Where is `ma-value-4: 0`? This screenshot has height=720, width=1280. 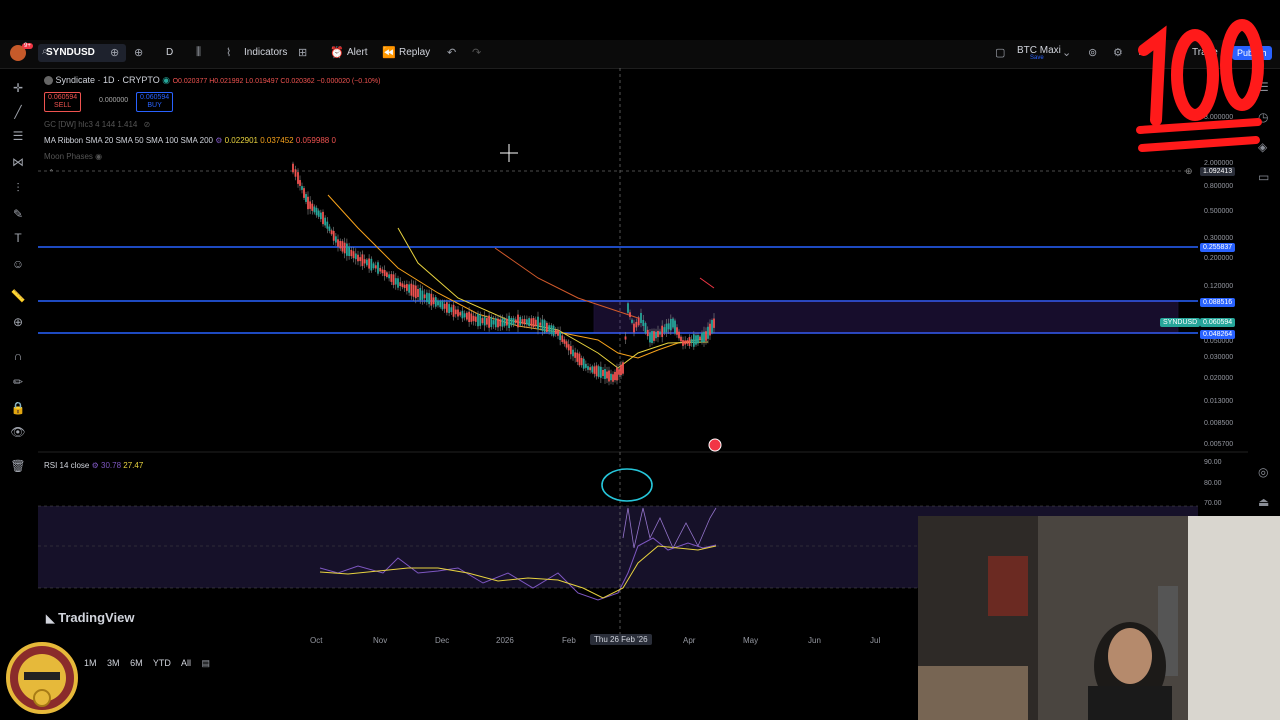
ma-value-4: 0 is located at coordinates (333, 140).